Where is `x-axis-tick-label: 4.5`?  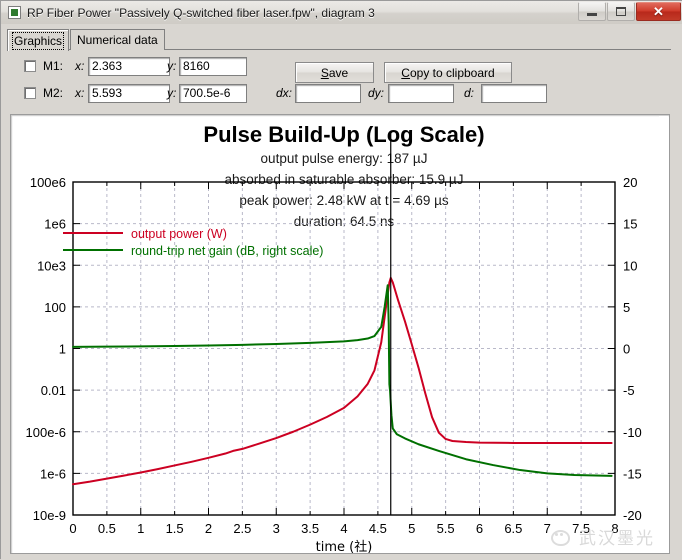
x-axis-tick-label: 4.5 is located at coordinates (378, 528).